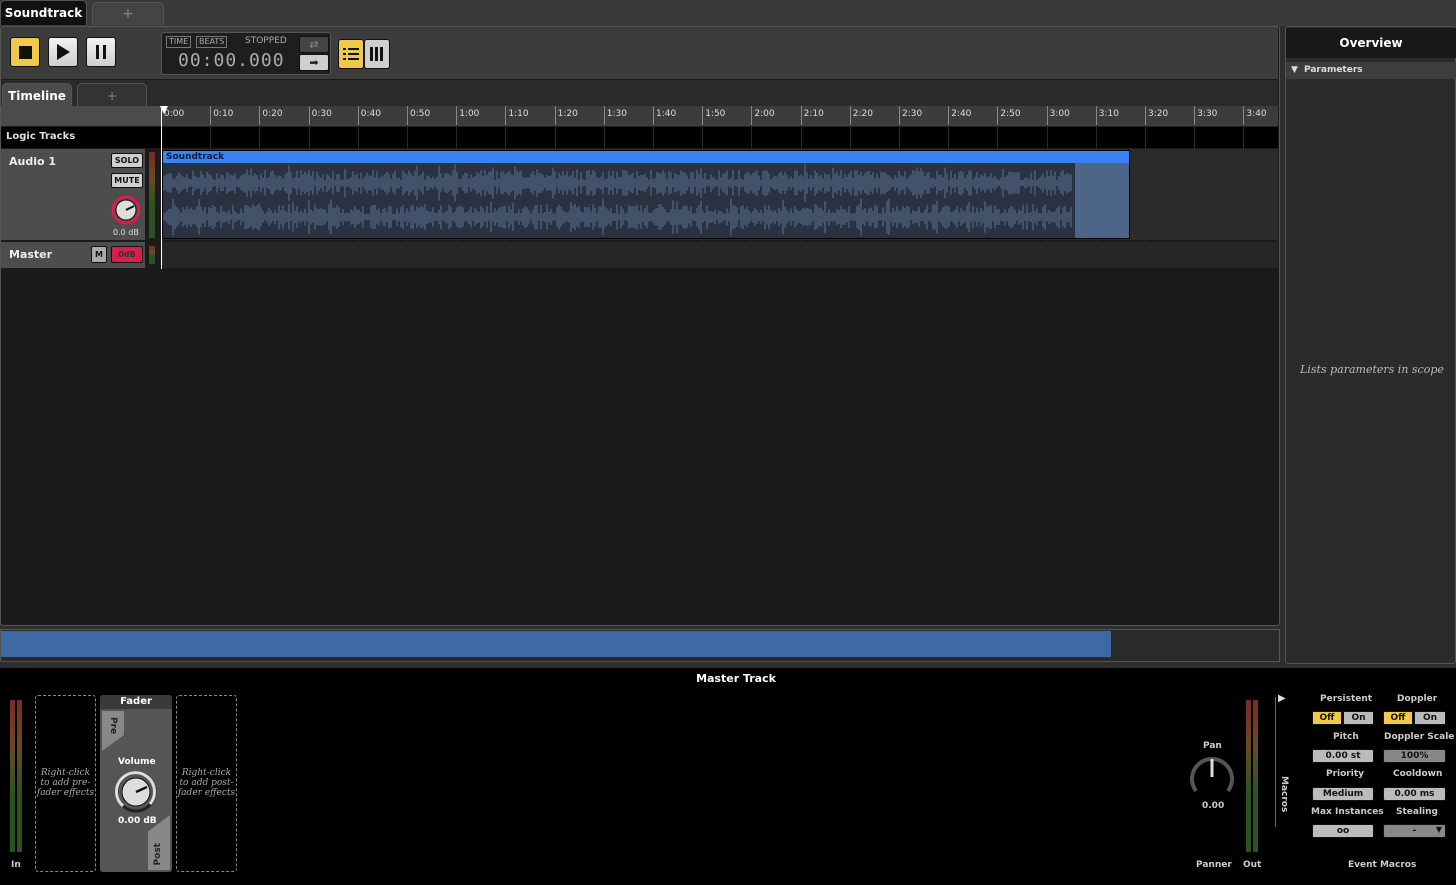 Image resolution: width=1456 pixels, height=885 pixels. What do you see at coordinates (152, 255) in the screenshot?
I see `master-track-meter` at bounding box center [152, 255].